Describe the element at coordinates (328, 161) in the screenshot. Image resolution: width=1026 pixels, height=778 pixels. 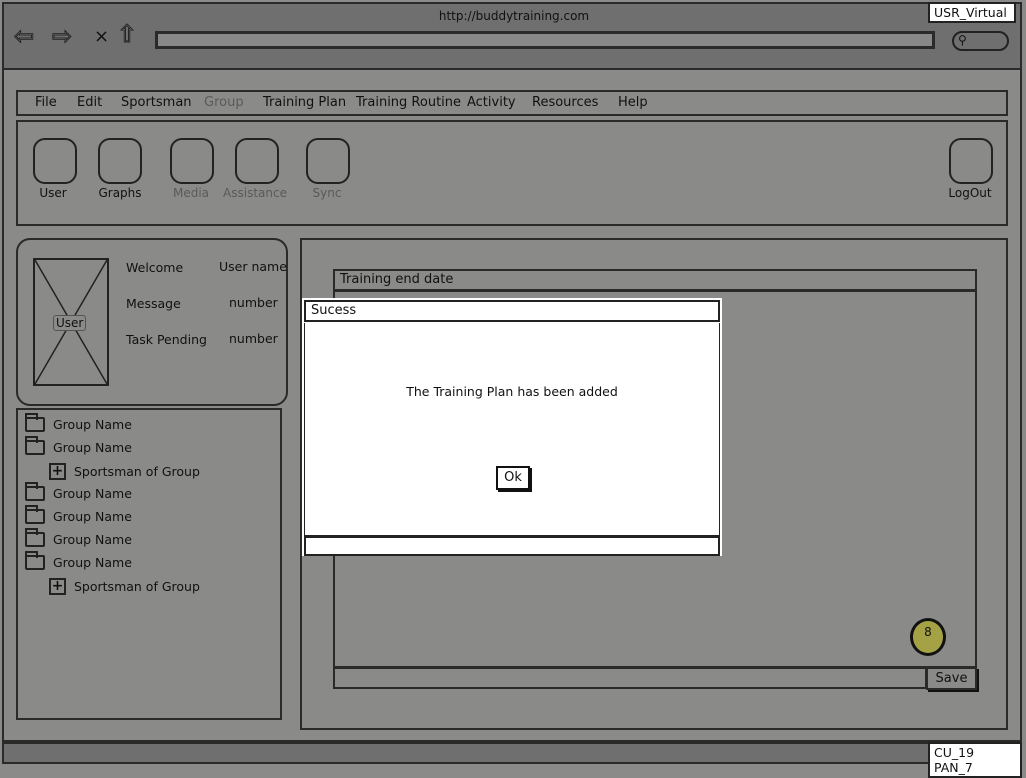
I see `sync-button` at that location.